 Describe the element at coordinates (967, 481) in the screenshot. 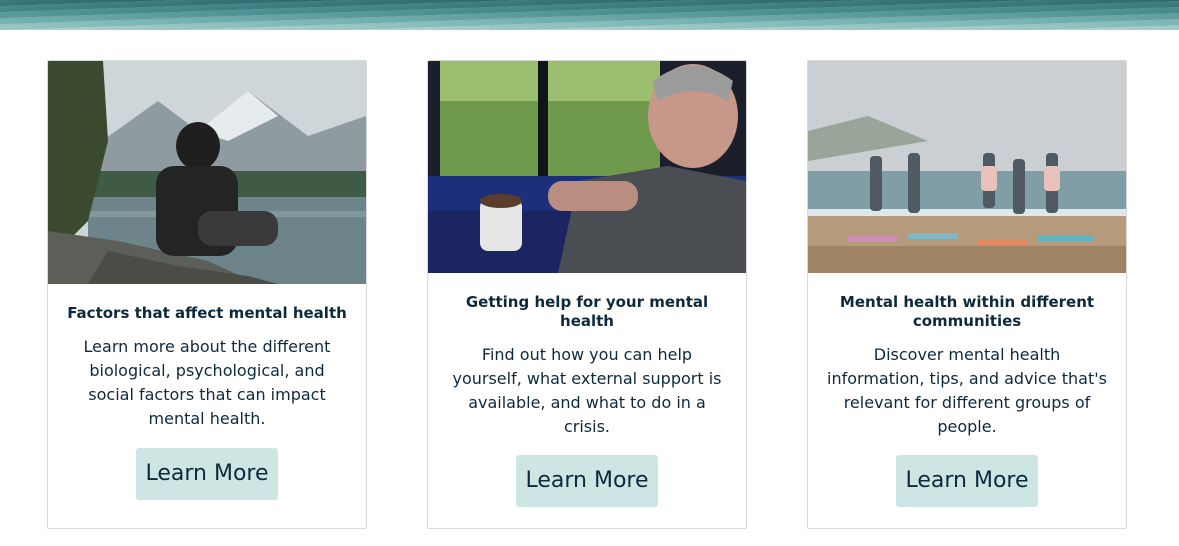

I see `learn-more-button-communities: Learn More` at that location.